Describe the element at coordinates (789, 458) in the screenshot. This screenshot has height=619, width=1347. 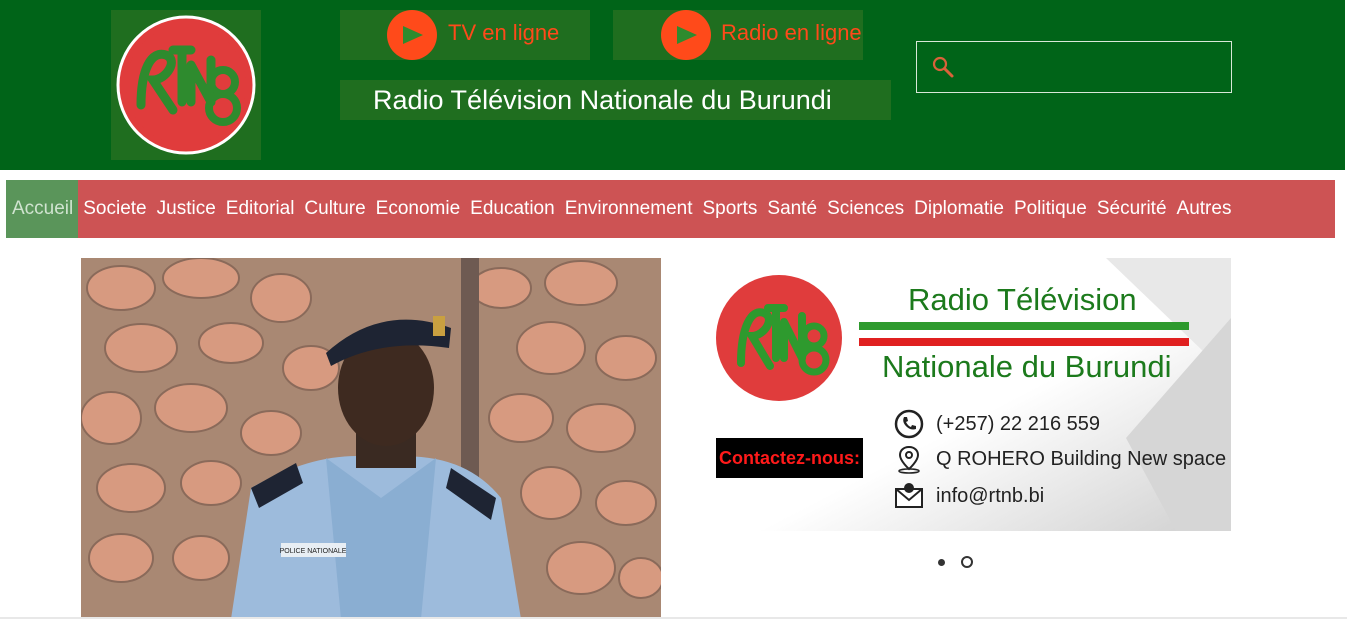
I see `contact-label: Contactez-nous:` at that location.